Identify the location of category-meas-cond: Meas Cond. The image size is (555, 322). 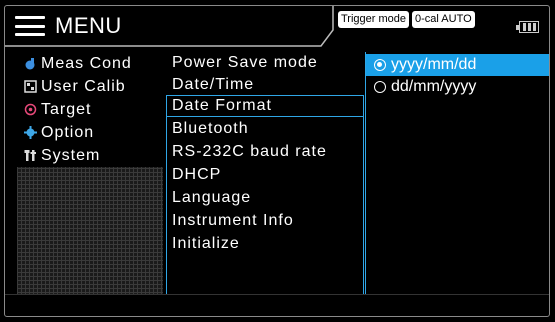
(90, 63).